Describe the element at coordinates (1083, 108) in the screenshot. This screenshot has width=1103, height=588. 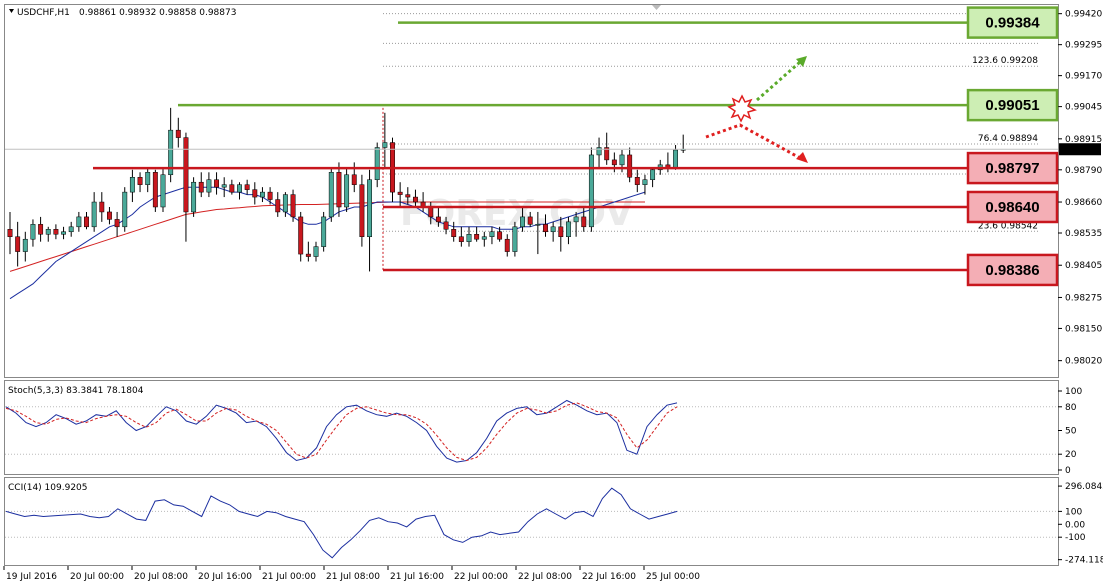
I see `price-tick-label: 0.99045` at that location.